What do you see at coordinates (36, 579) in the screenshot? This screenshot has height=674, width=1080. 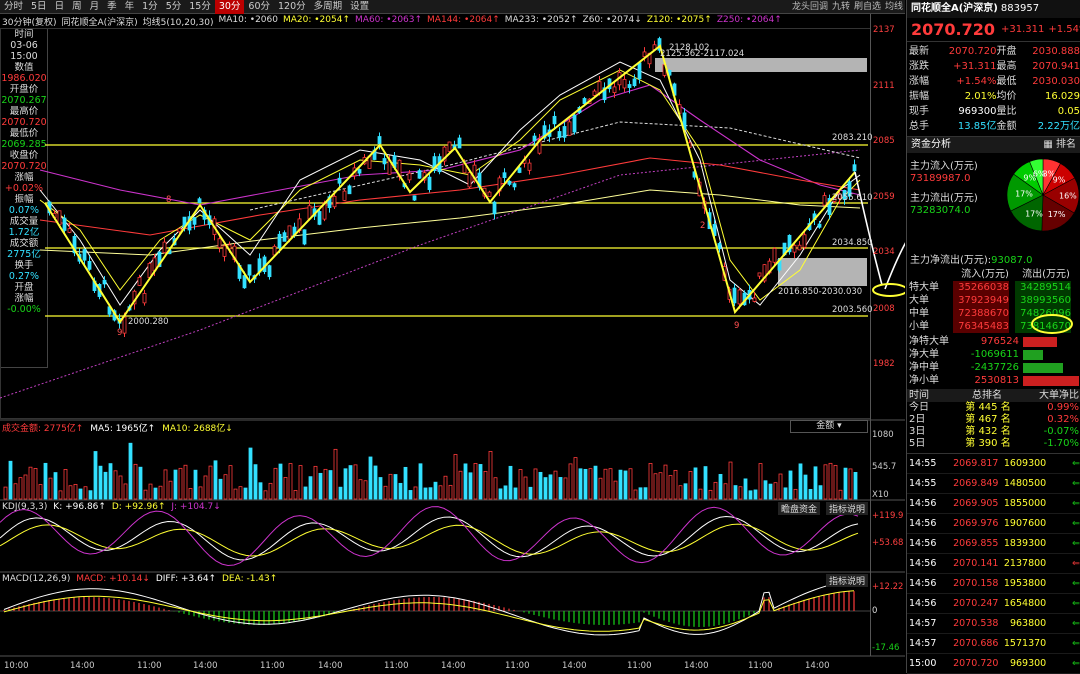 I see `macd-title: MACD(12,26,9)` at bounding box center [36, 579].